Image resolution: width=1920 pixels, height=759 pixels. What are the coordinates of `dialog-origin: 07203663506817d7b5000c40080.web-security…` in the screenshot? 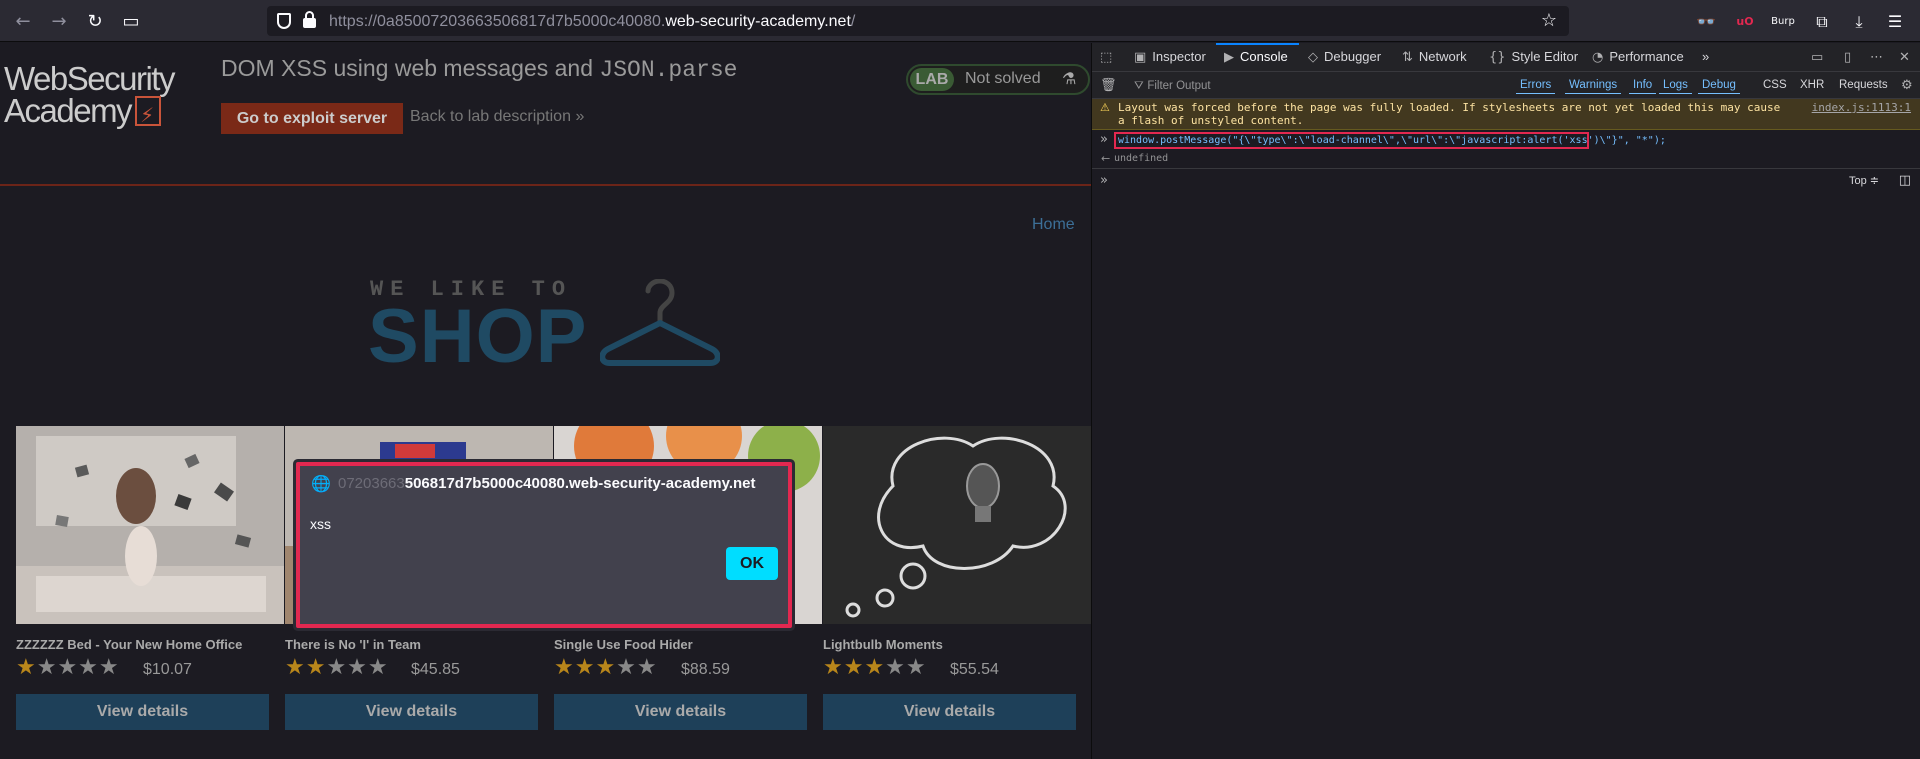 It's located at (547, 483).